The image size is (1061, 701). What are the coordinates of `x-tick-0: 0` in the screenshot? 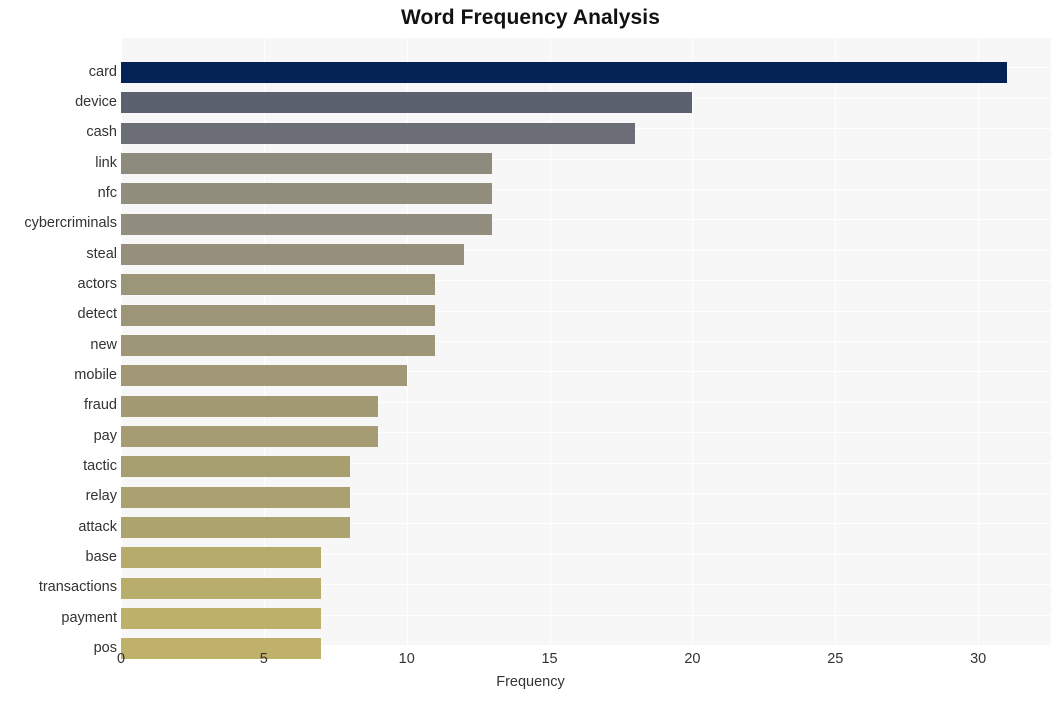 It's located at (121, 659).